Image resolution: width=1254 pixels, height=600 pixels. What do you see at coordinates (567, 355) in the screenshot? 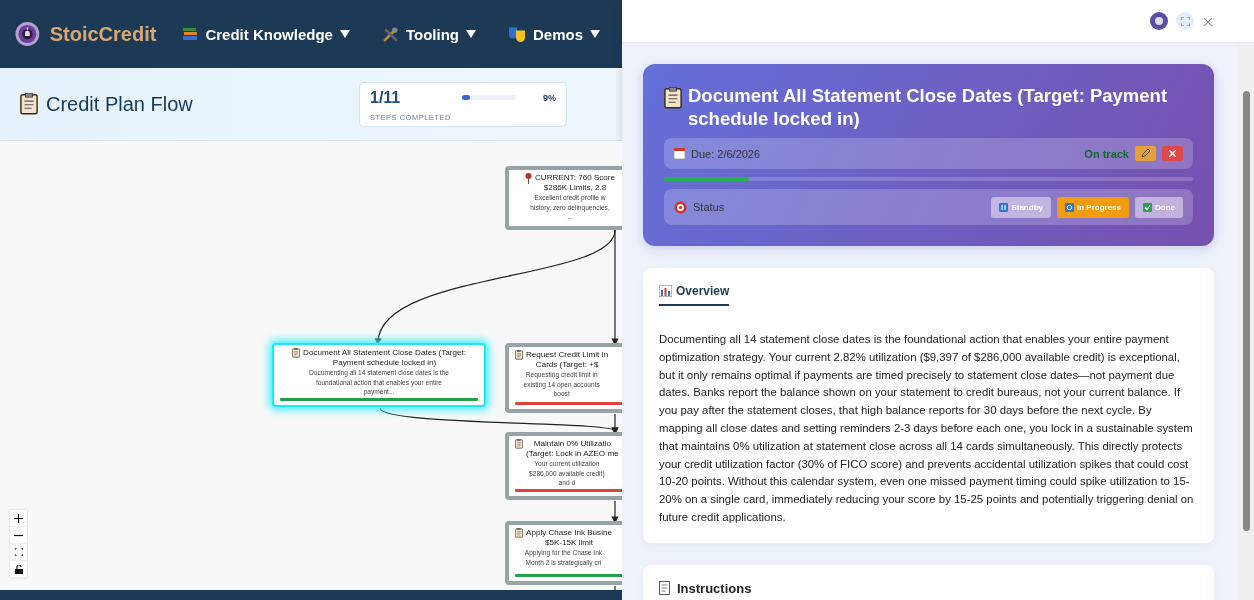
I see `node-title: Request Credit Limit In` at bounding box center [567, 355].